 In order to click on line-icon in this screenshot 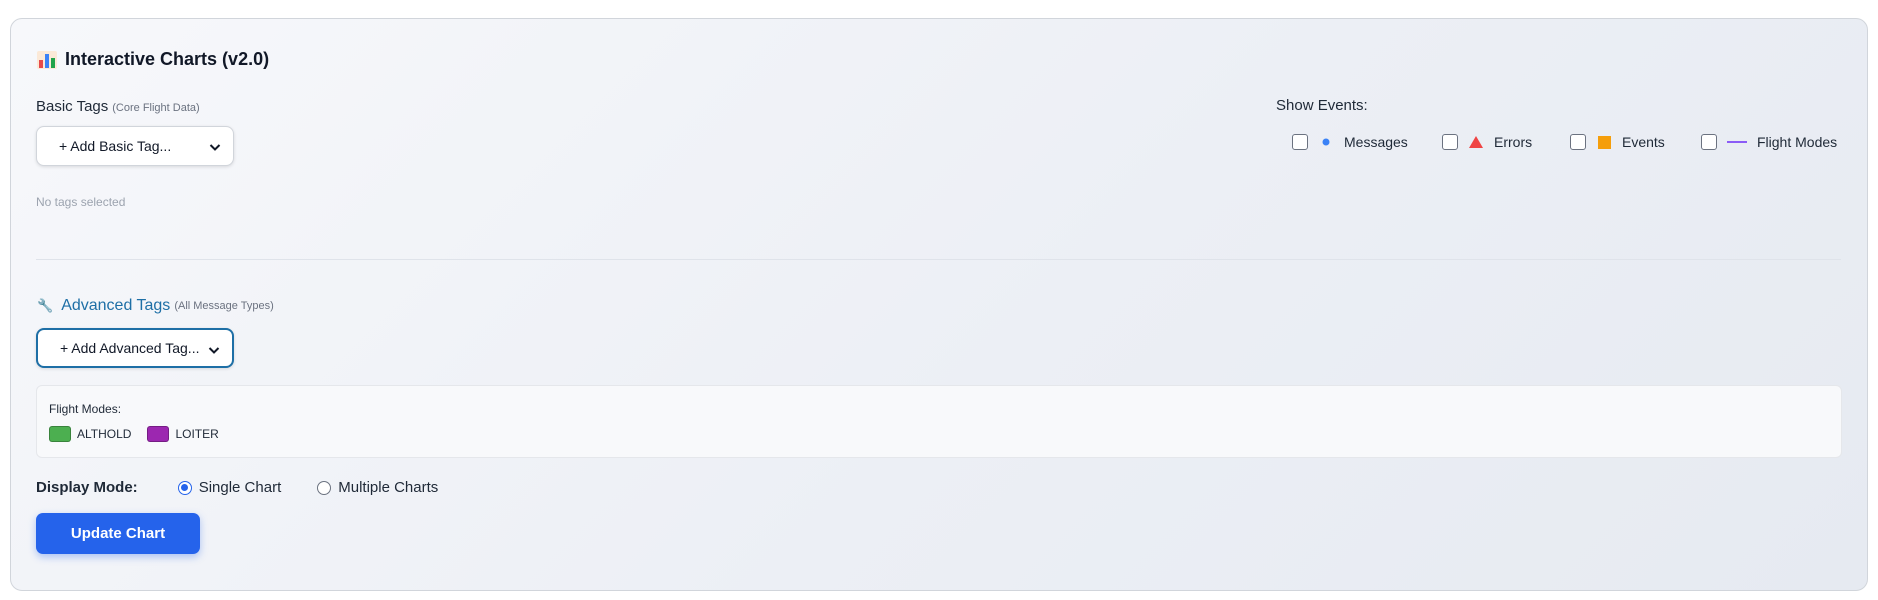, I will do `click(1737, 142)`.